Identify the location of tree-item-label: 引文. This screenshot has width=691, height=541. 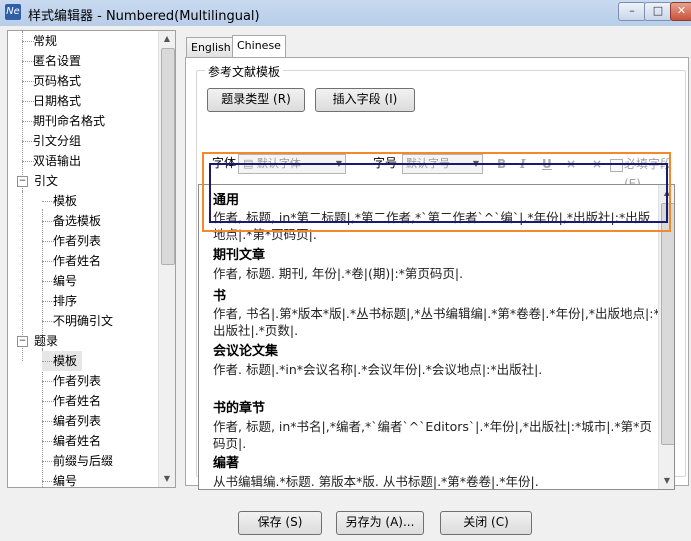
(46, 181).